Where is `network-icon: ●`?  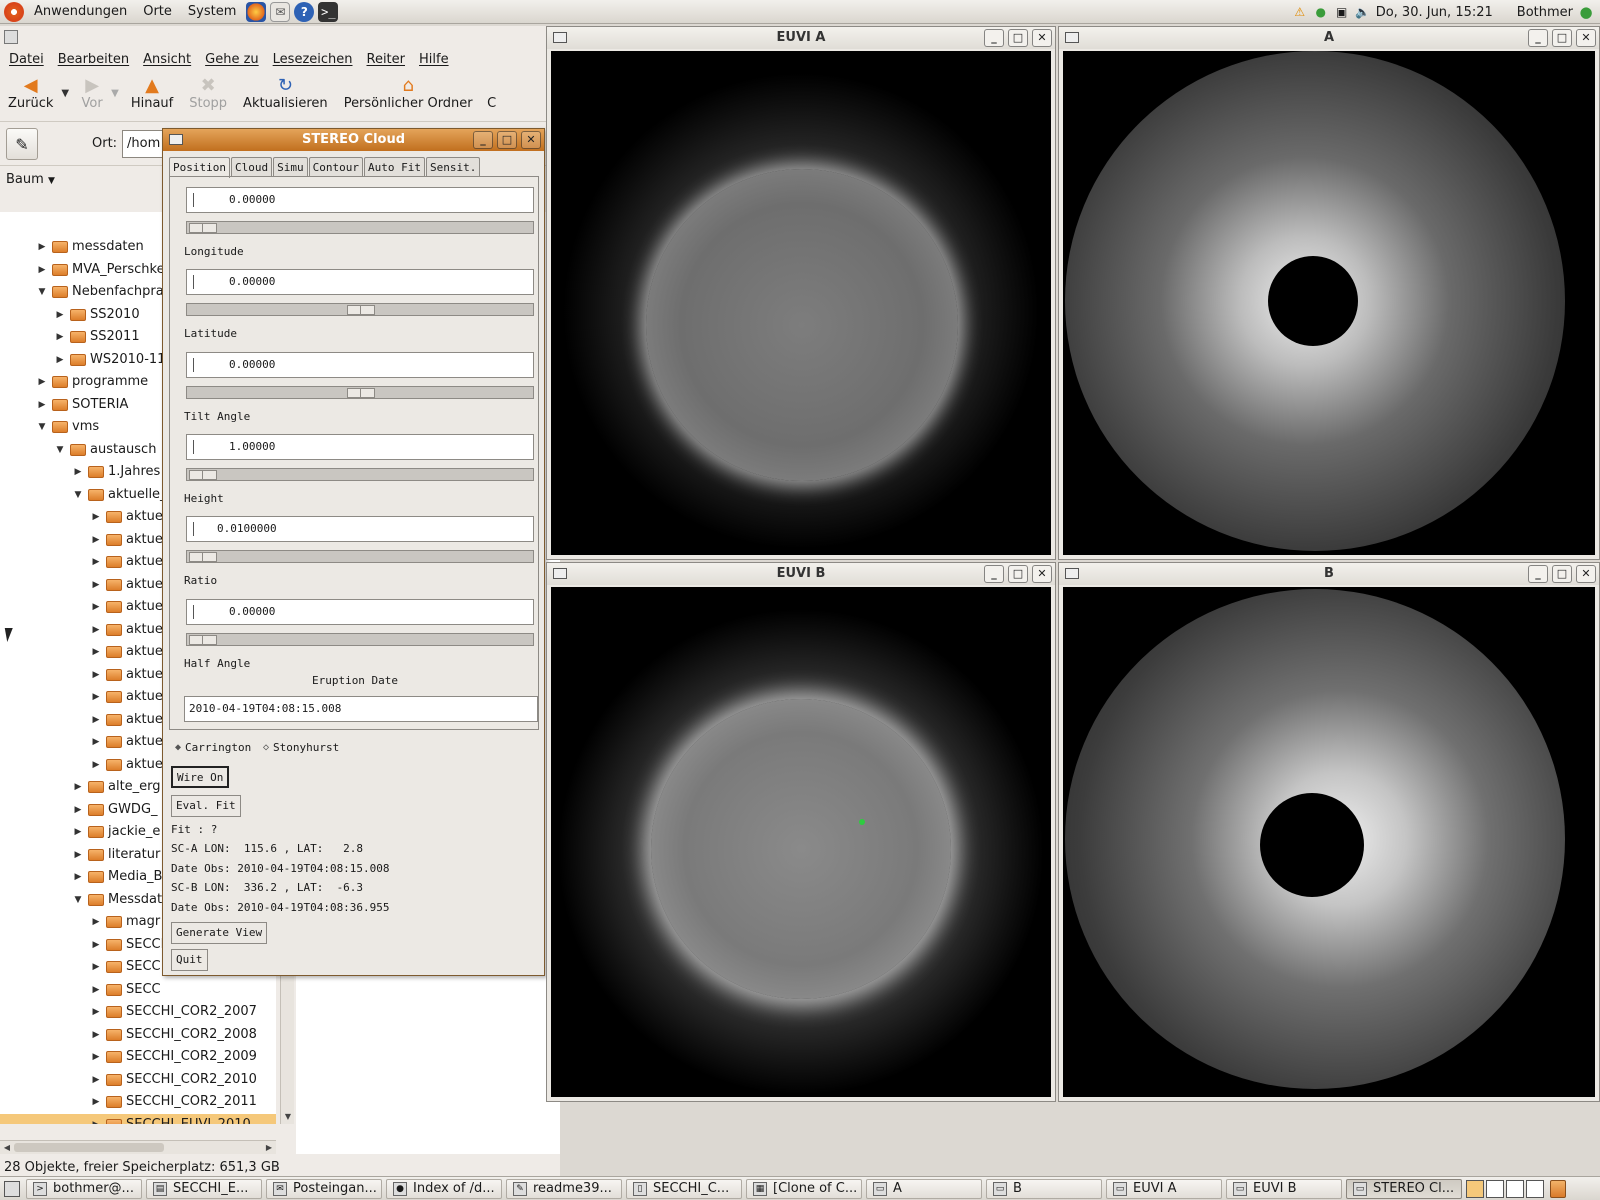 network-icon: ● is located at coordinates (1321, 12).